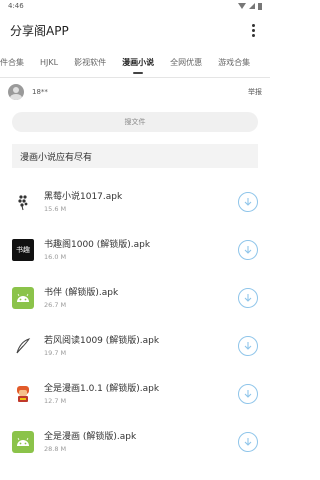 The height and width of the screenshot is (480, 320). I want to click on shuquge-icon: 书趣, so click(23, 250).